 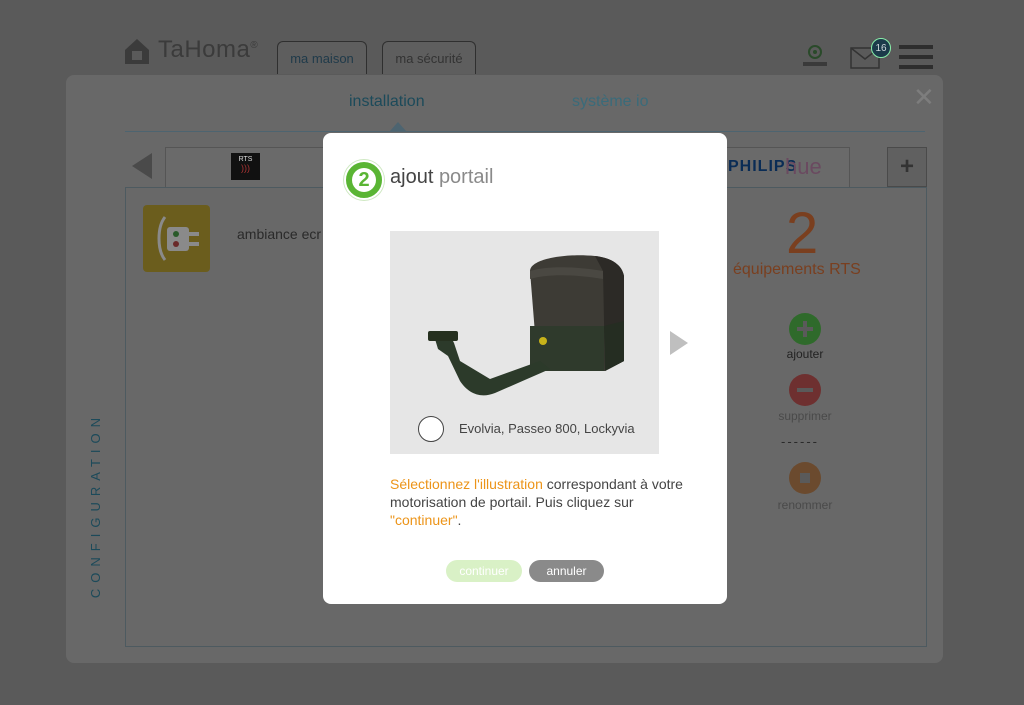 What do you see at coordinates (322, 57) in the screenshot?
I see `tab-ma-maison: ma maison` at bounding box center [322, 57].